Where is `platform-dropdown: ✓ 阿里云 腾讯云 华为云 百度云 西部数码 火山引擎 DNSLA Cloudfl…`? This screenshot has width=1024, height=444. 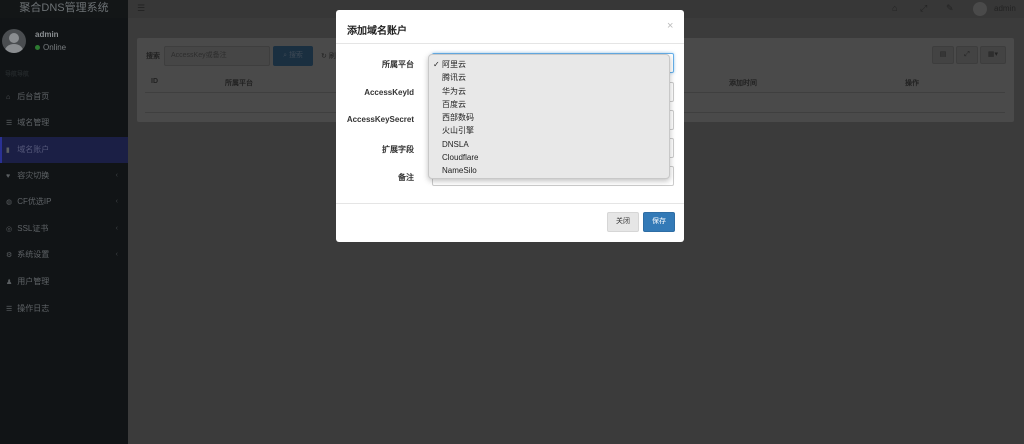 platform-dropdown: ✓ 阿里云 腾讯云 华为云 百度云 西部数码 火山引擎 DNSLA Cloudfl… is located at coordinates (549, 116).